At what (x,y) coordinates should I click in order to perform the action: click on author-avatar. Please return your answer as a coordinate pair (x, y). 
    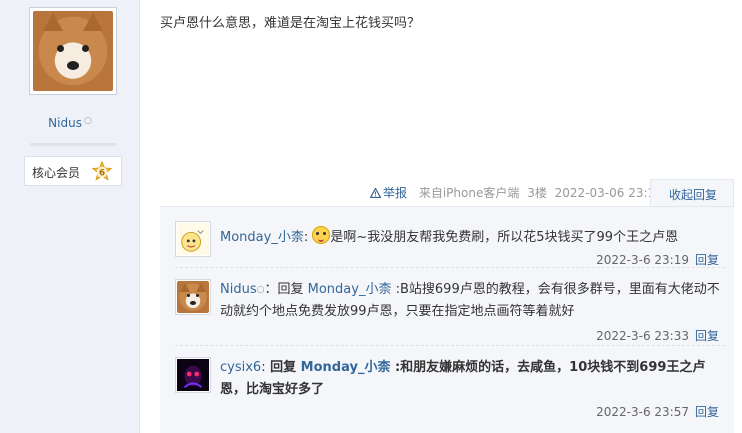
    Looking at the image, I should click on (73, 51).